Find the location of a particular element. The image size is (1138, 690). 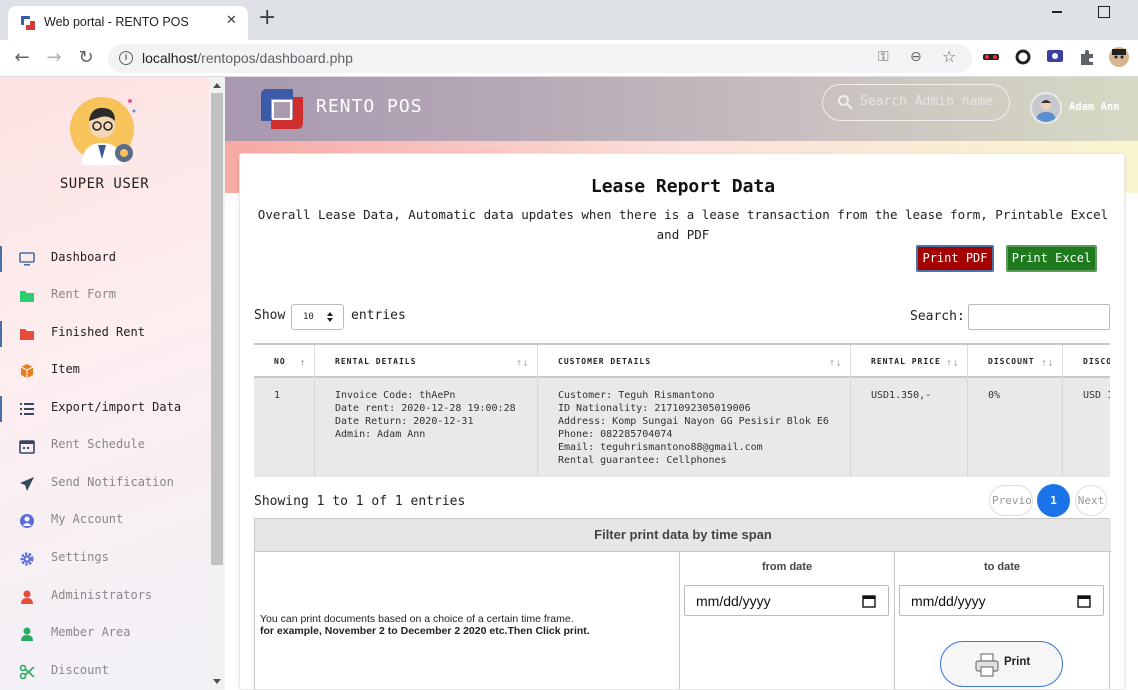

sidebar-item-item: Item is located at coordinates (104, 371).